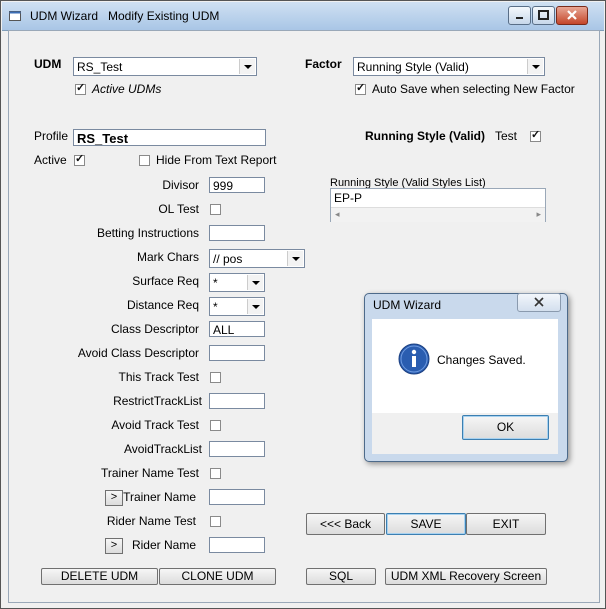 The image size is (606, 609). I want to click on rider-name-label: Rider Name, so click(163, 545).